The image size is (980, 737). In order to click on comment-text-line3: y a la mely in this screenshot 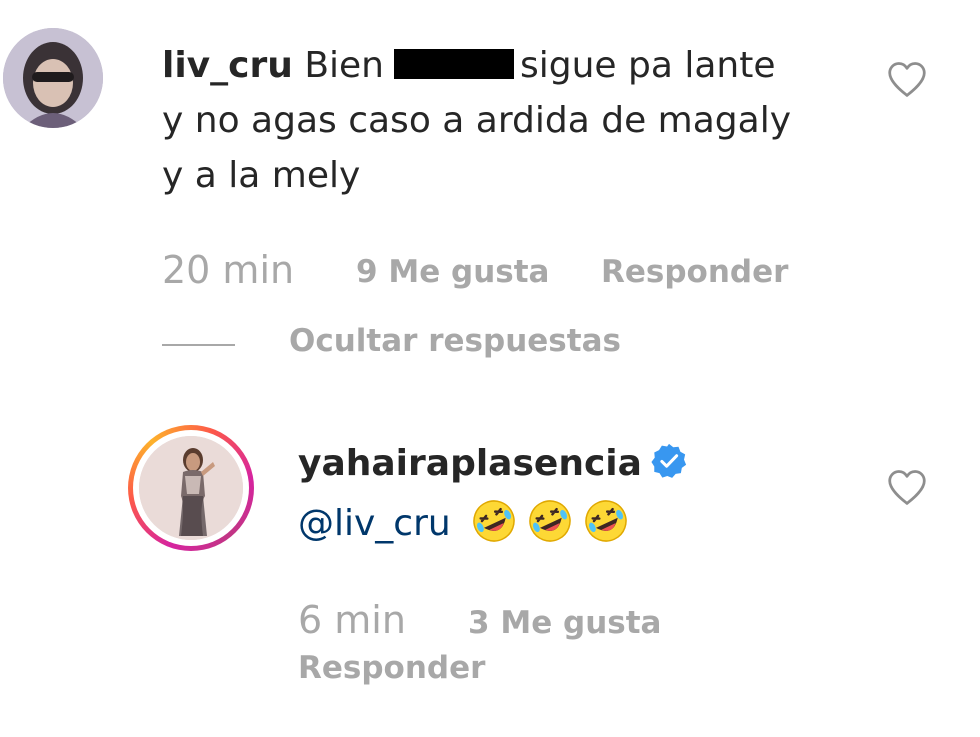, I will do `click(261, 175)`.